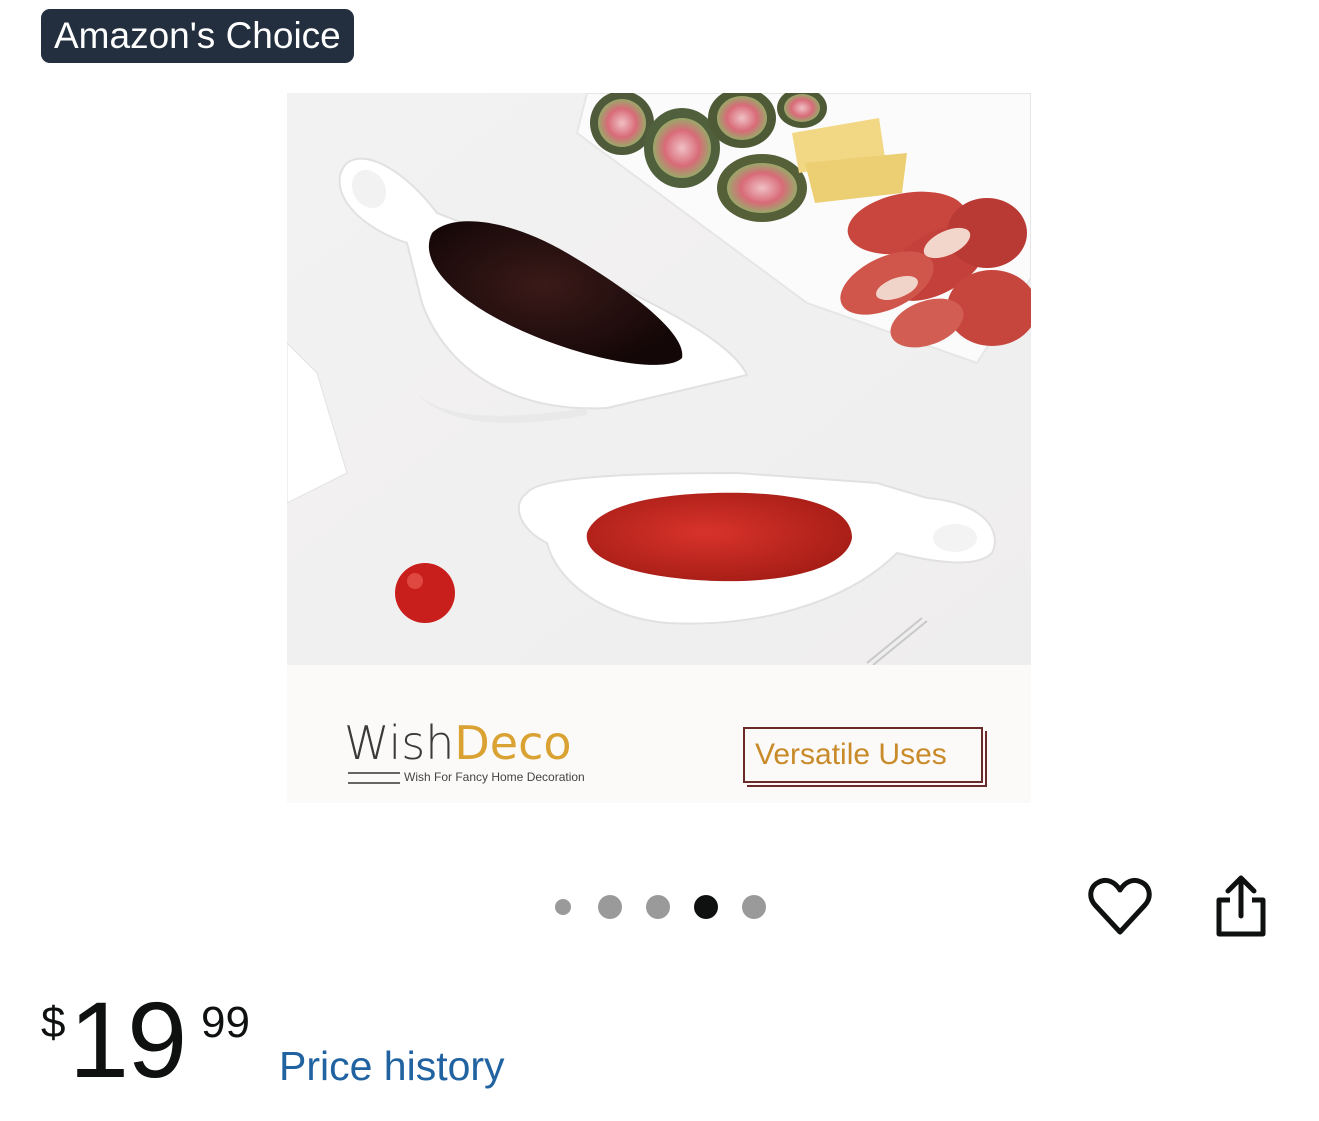 The height and width of the screenshot is (1121, 1319). What do you see at coordinates (197, 36) in the screenshot?
I see `amazons-choice-badge: Amazon's Choice` at bounding box center [197, 36].